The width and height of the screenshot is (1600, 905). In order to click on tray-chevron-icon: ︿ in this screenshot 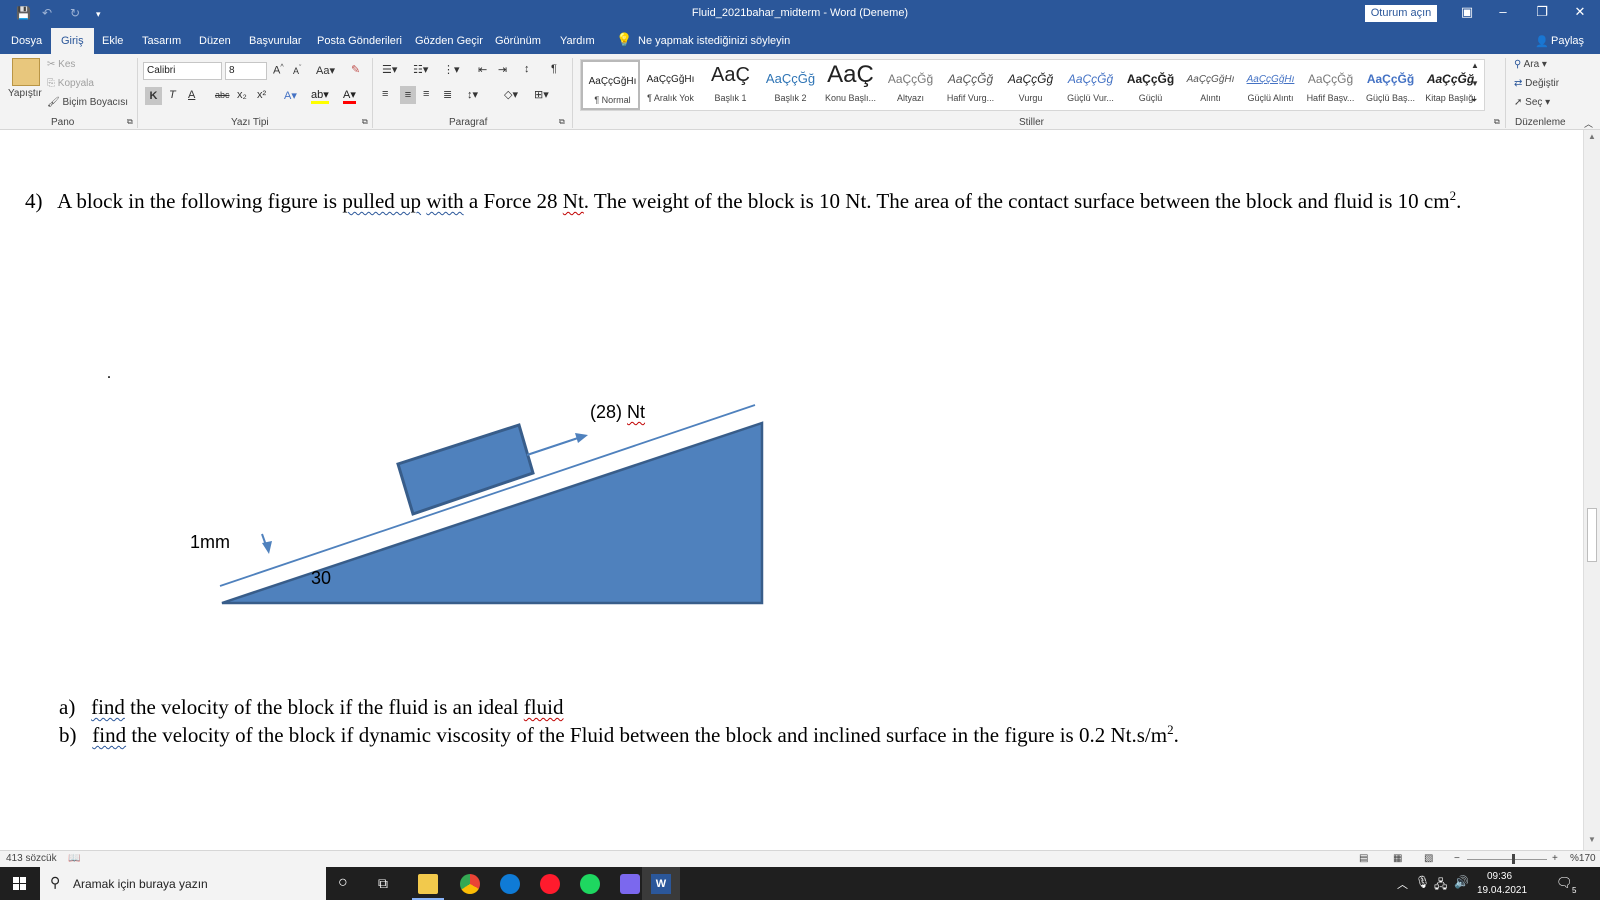, I will do `click(1402, 884)`.